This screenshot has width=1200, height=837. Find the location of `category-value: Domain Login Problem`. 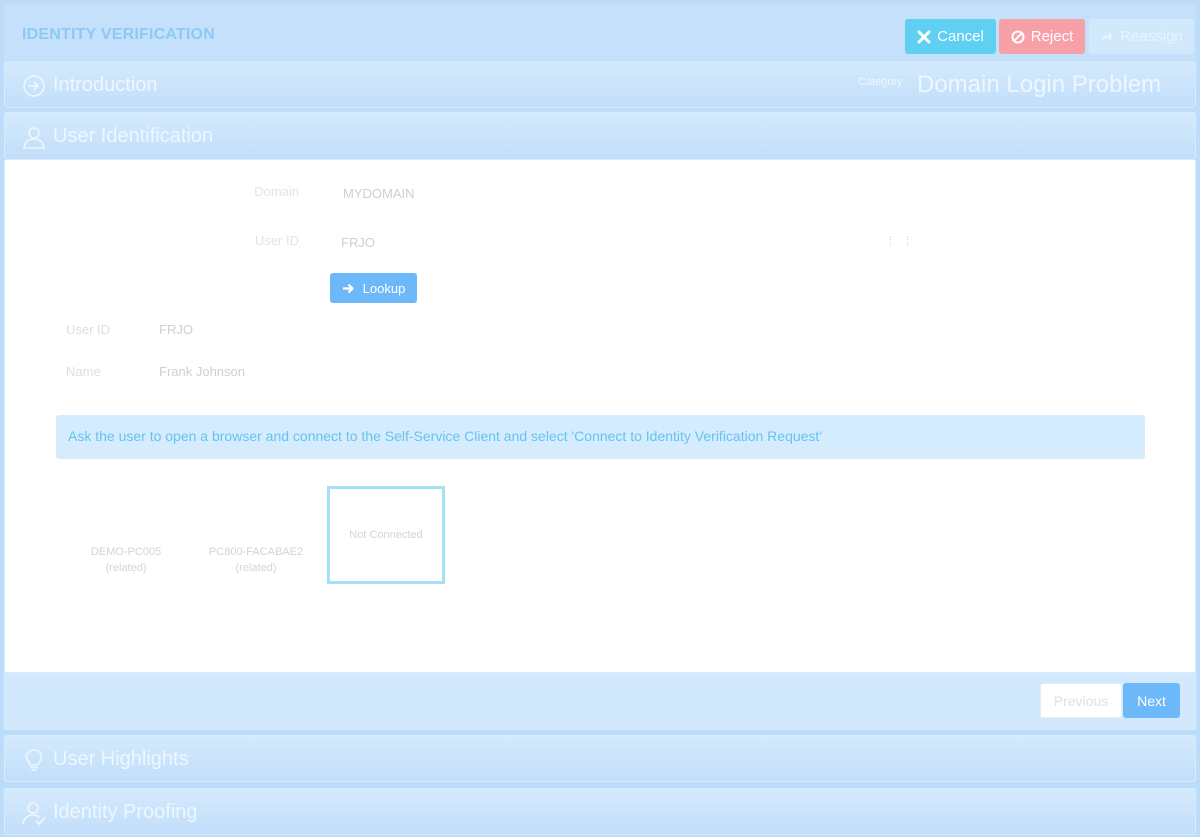

category-value: Domain Login Problem is located at coordinates (1039, 84).